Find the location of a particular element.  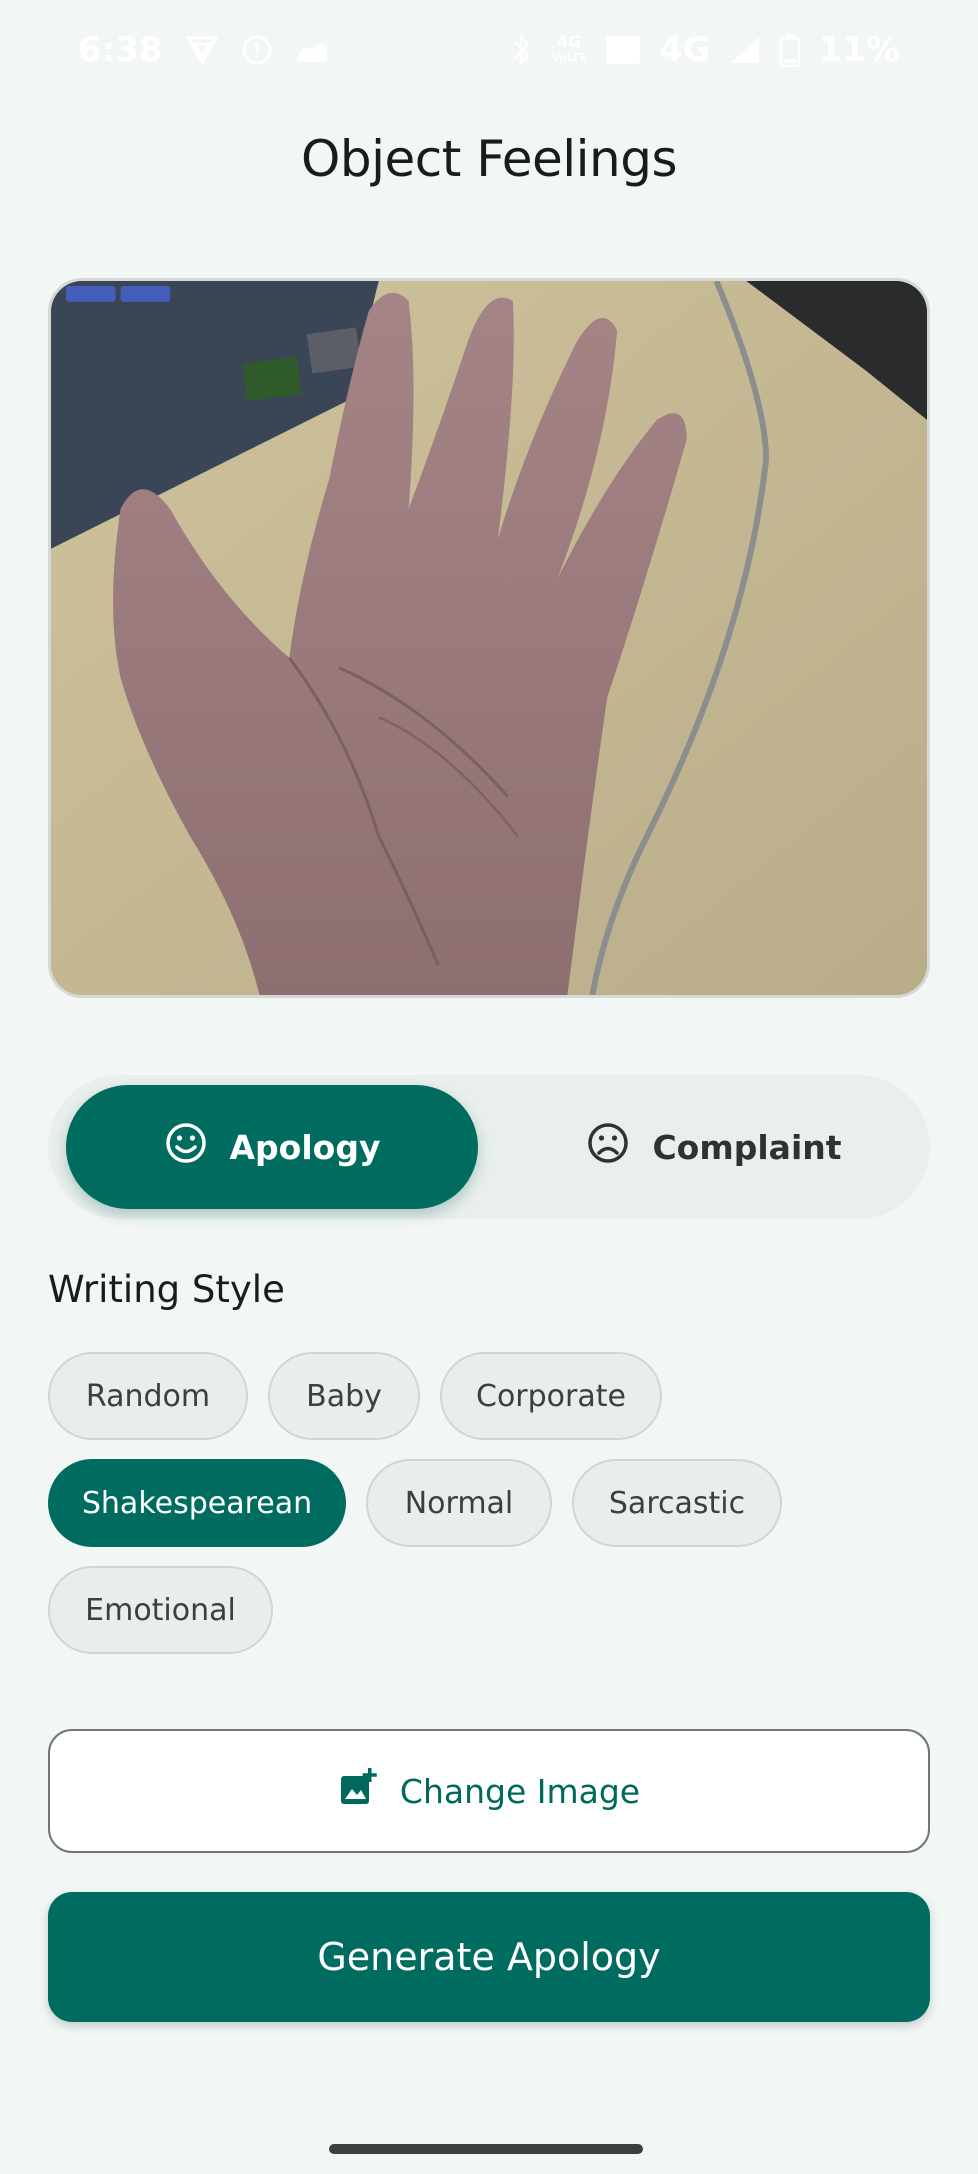

alert-icon is located at coordinates (257, 50).